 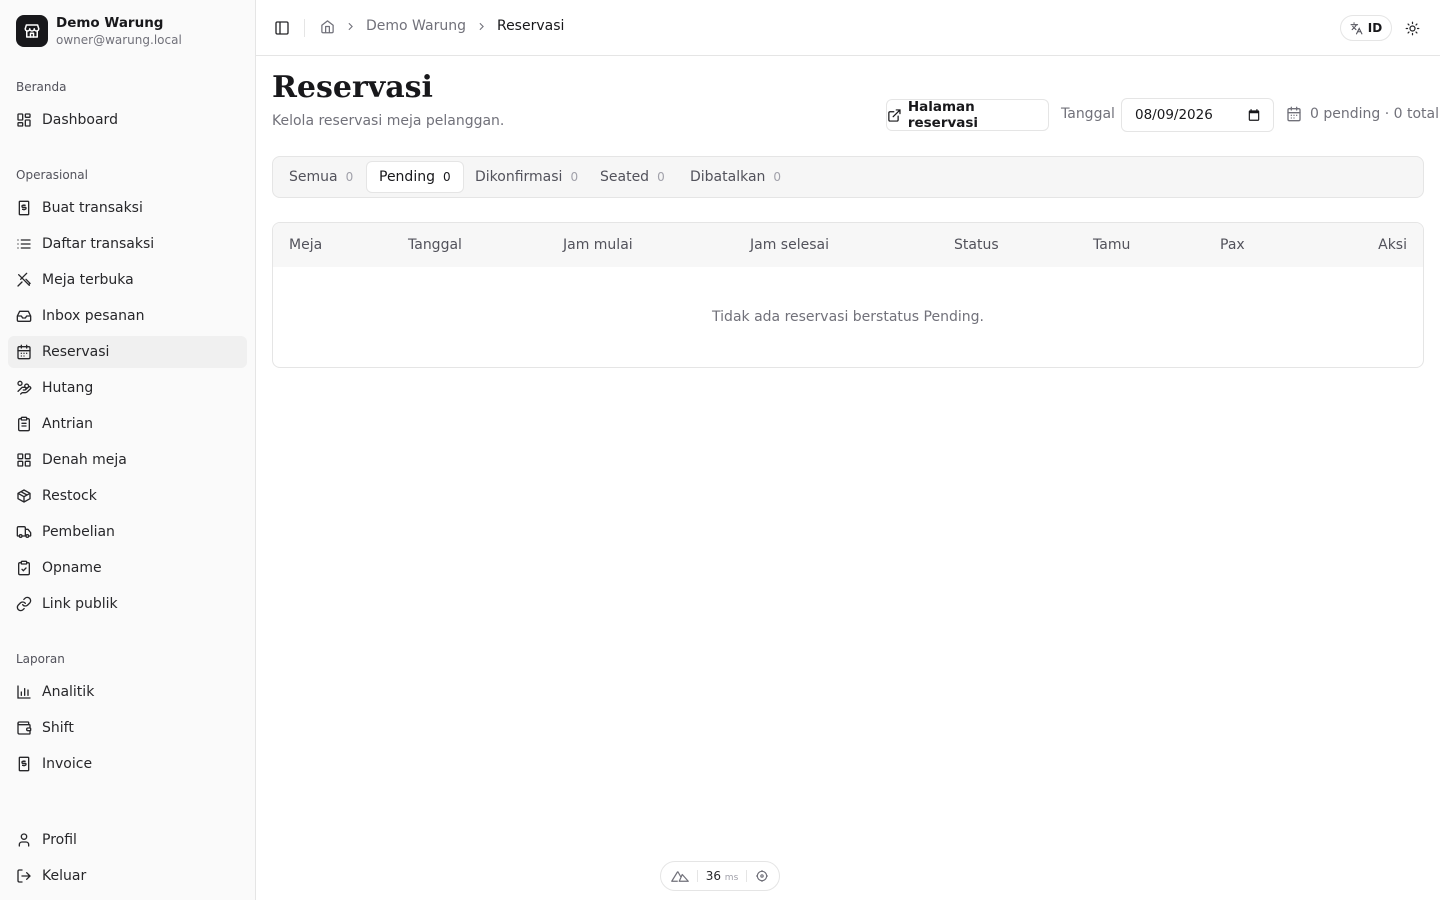 I want to click on sidebar-item-opname: Opname, so click(x=127, y=568).